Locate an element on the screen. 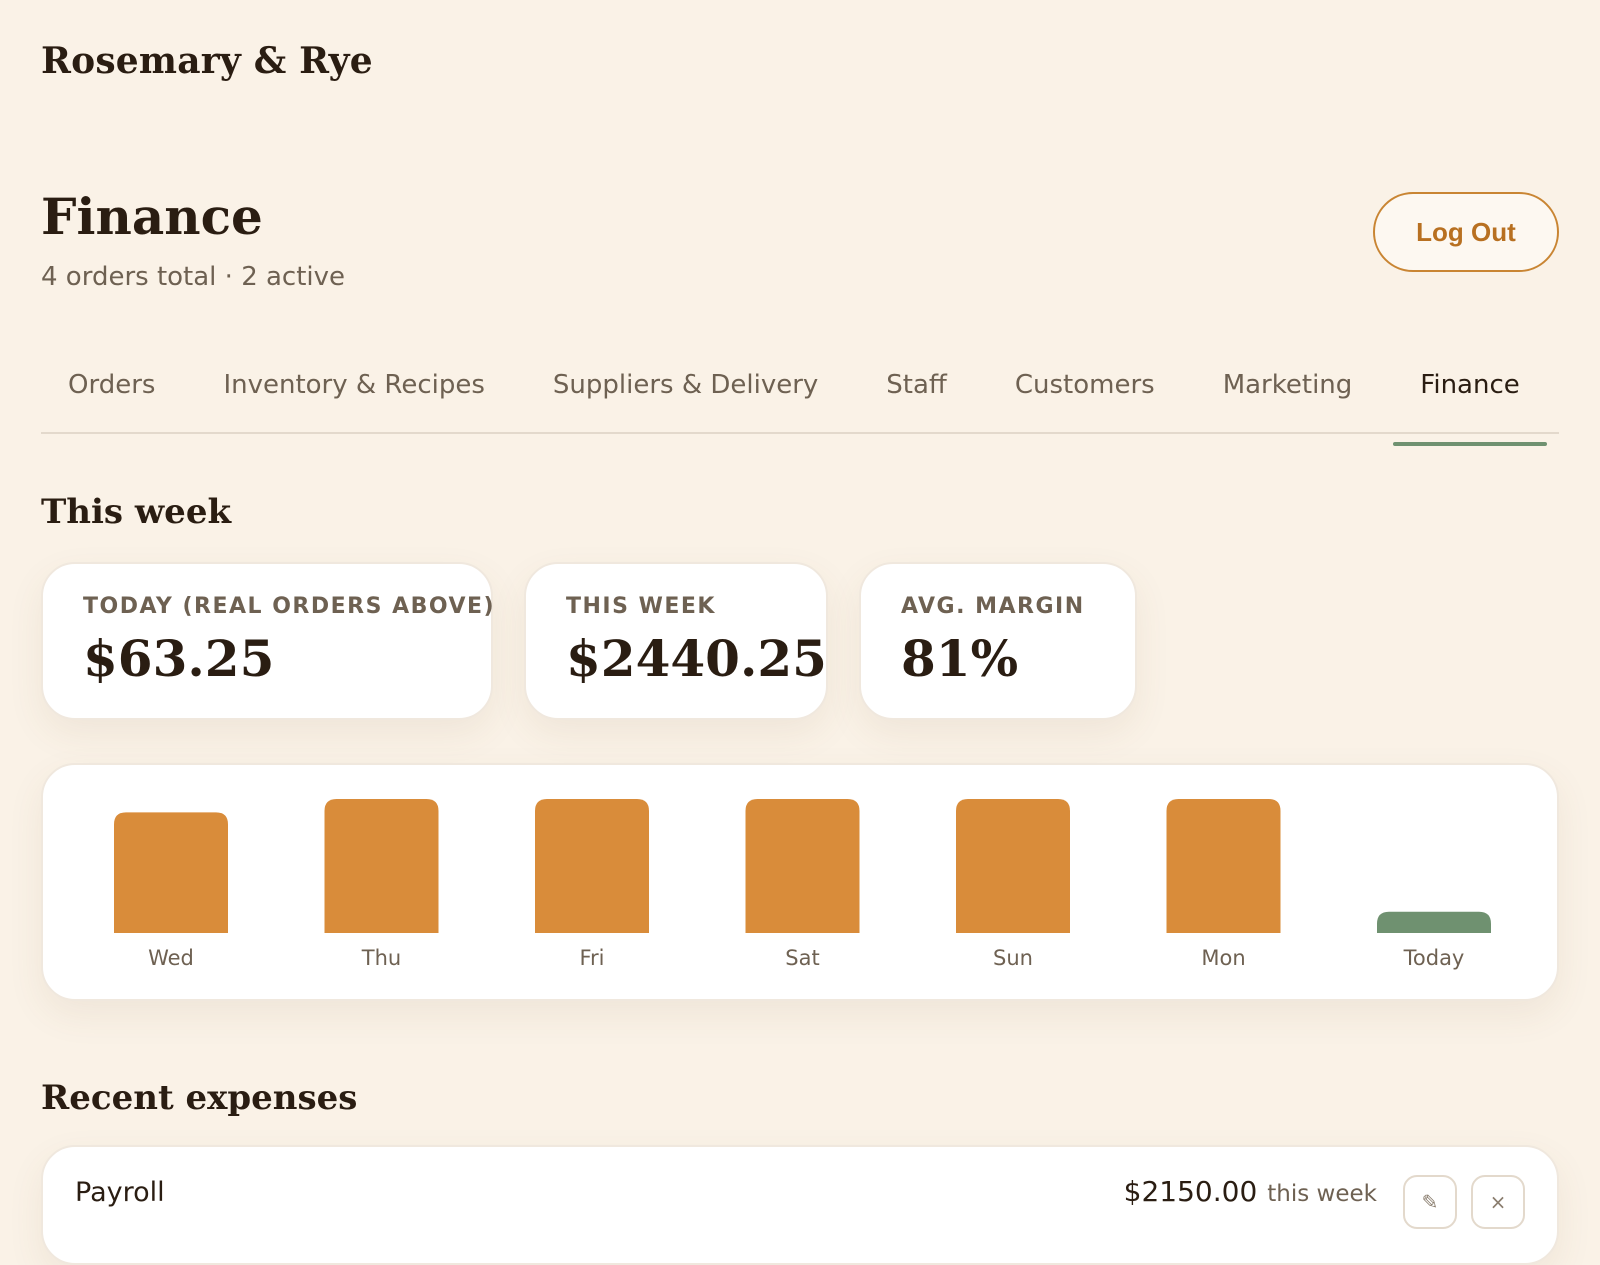 The width and height of the screenshot is (1600, 1265). expense-amount-value: $2150.00 is located at coordinates (1190, 1191).